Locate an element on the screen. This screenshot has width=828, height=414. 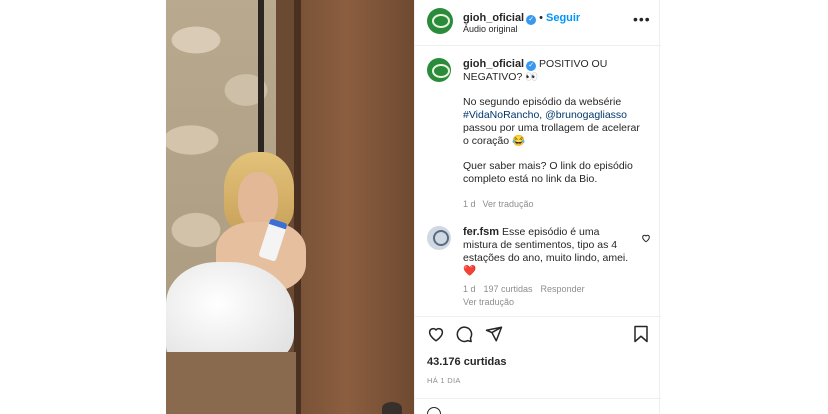
reply-button: Responder is located at coordinates (563, 289).